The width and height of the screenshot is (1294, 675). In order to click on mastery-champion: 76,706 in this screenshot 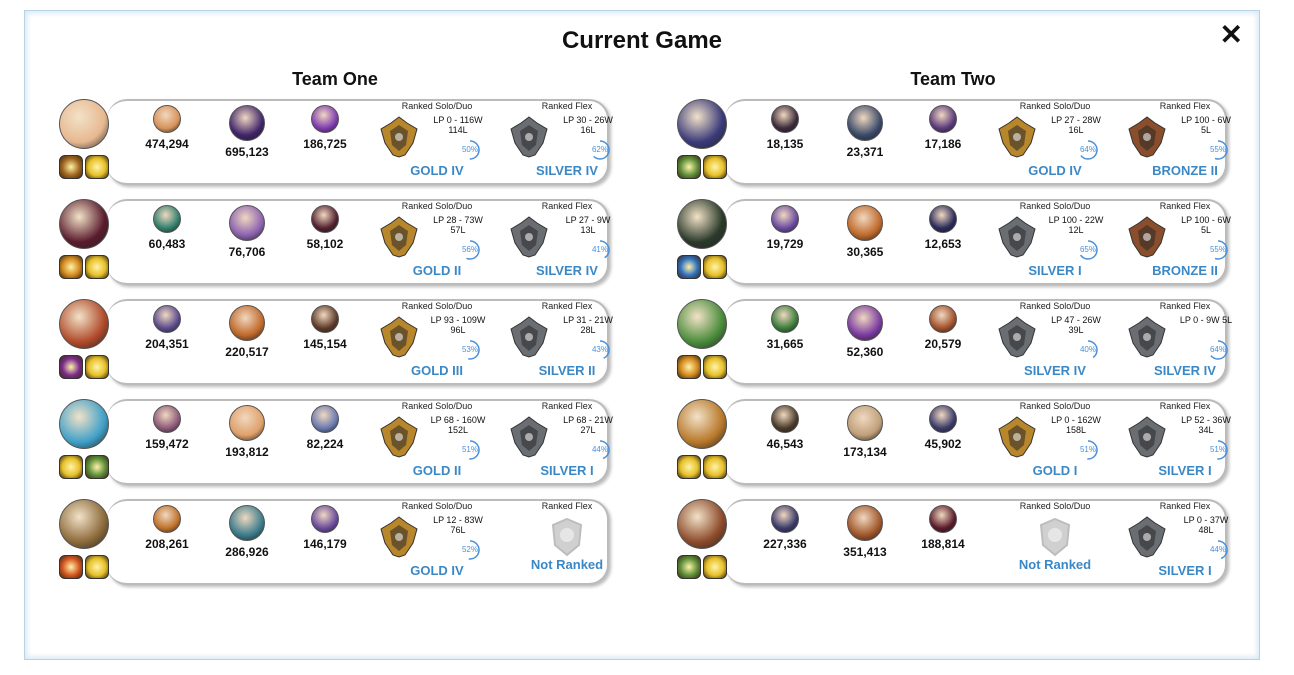, I will do `click(247, 232)`.